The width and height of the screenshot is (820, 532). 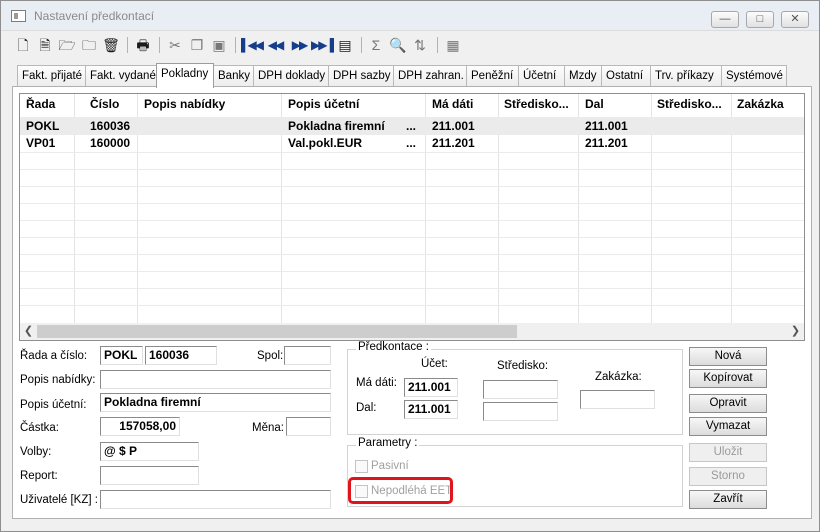 What do you see at coordinates (149, 475) in the screenshot?
I see `report-field` at bounding box center [149, 475].